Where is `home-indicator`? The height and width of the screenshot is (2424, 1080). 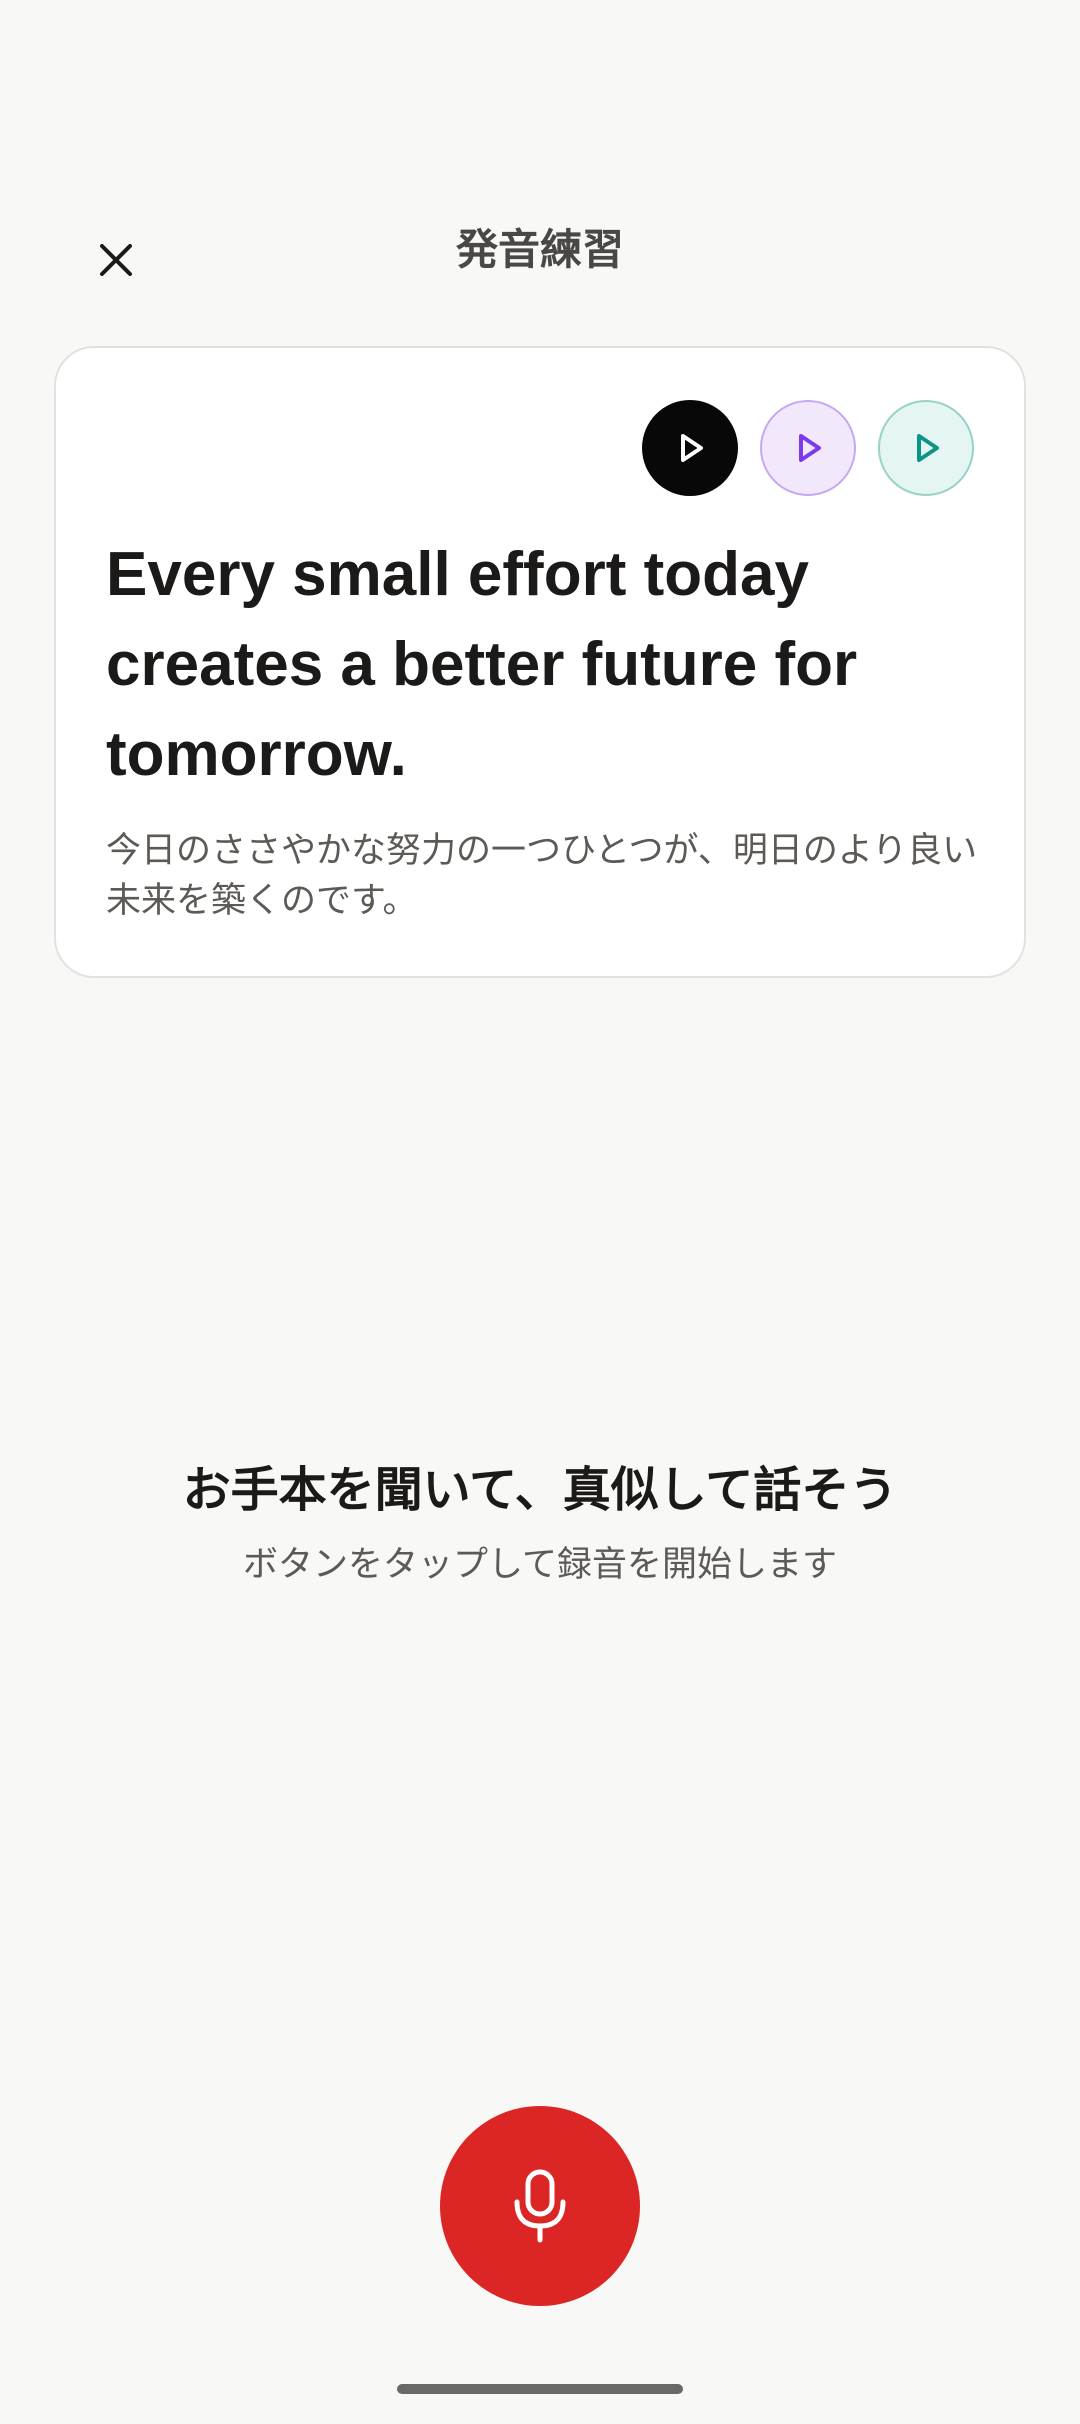 home-indicator is located at coordinates (540, 2389).